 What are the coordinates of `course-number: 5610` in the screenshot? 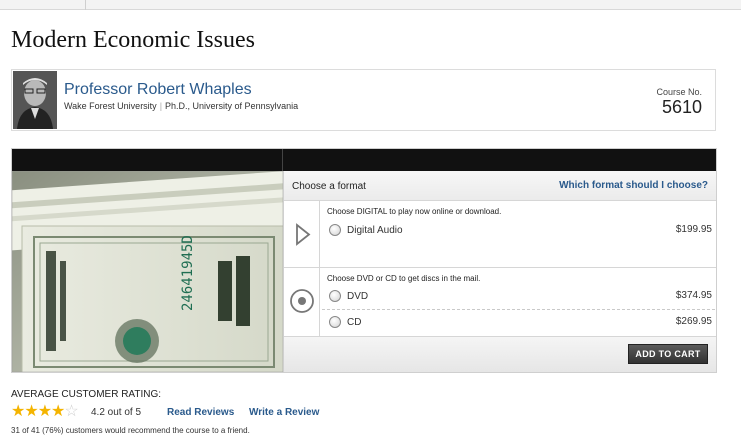 It's located at (681, 107).